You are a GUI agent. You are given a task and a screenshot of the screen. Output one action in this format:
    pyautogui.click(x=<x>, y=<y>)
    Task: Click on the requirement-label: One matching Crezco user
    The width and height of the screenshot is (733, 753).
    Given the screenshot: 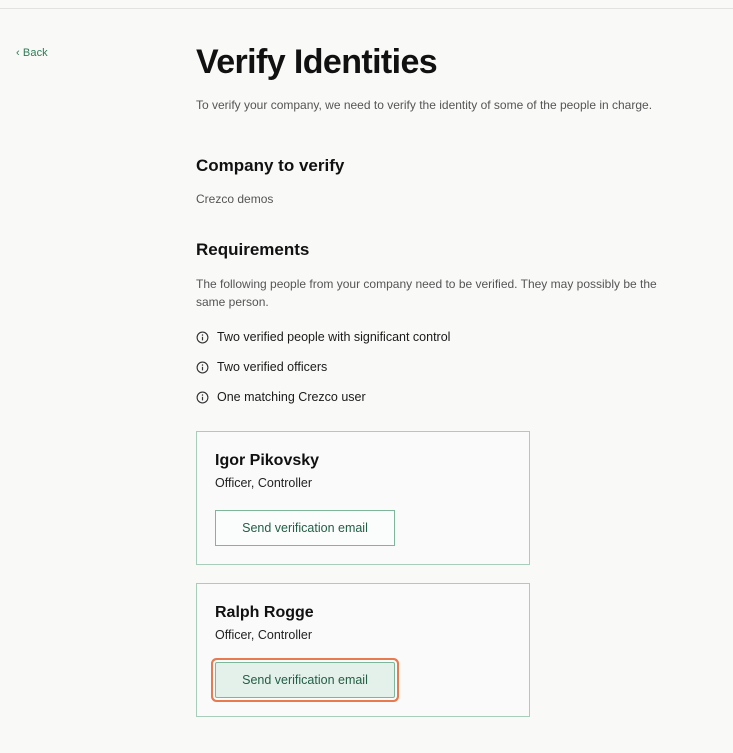 What is the action you would take?
    pyautogui.click(x=291, y=397)
    